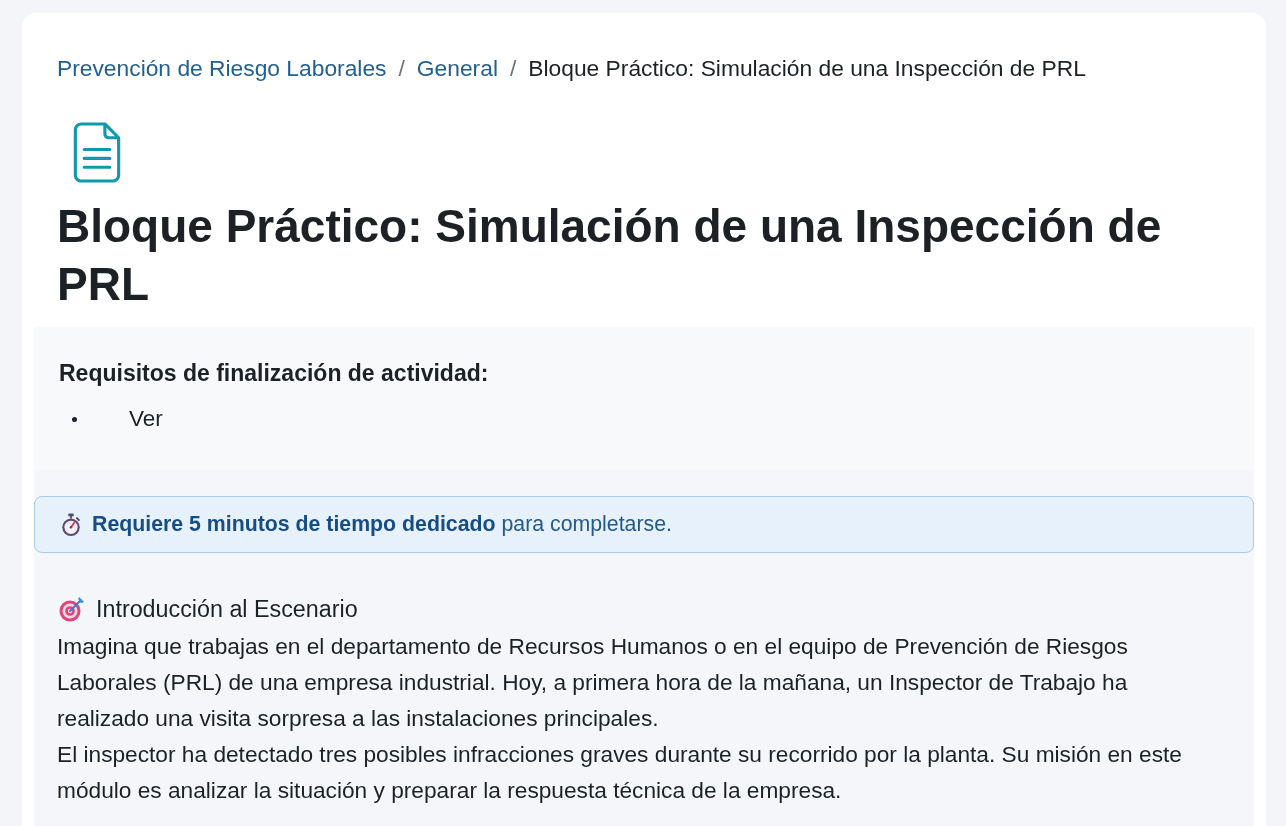  Describe the element at coordinates (71, 524) in the screenshot. I see `stopwatch-icon` at that location.